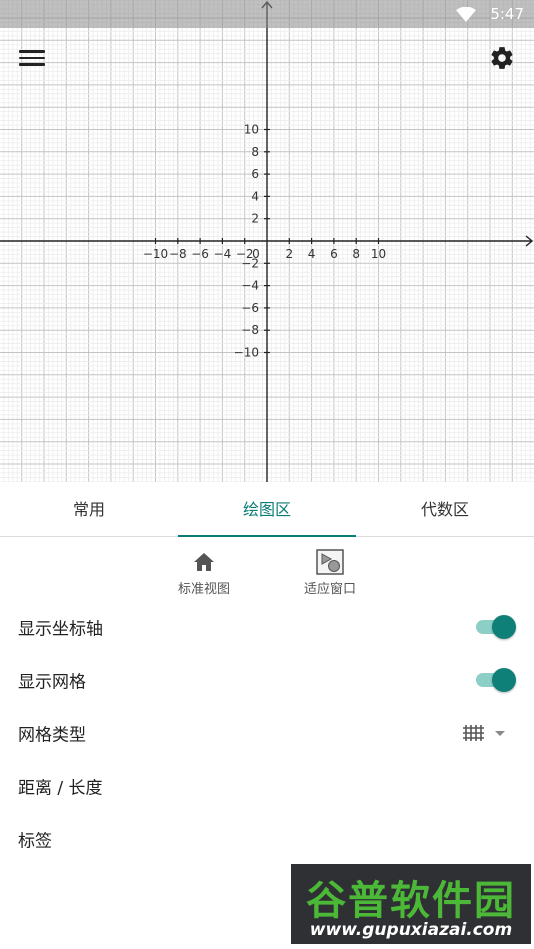  I want to click on x-tick-label: 8, so click(356, 254).